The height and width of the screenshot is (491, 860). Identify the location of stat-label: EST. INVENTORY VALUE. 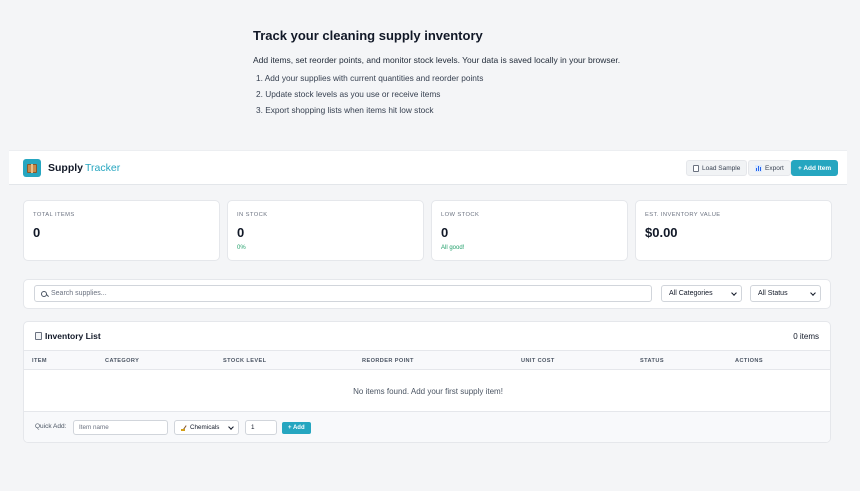
(683, 215).